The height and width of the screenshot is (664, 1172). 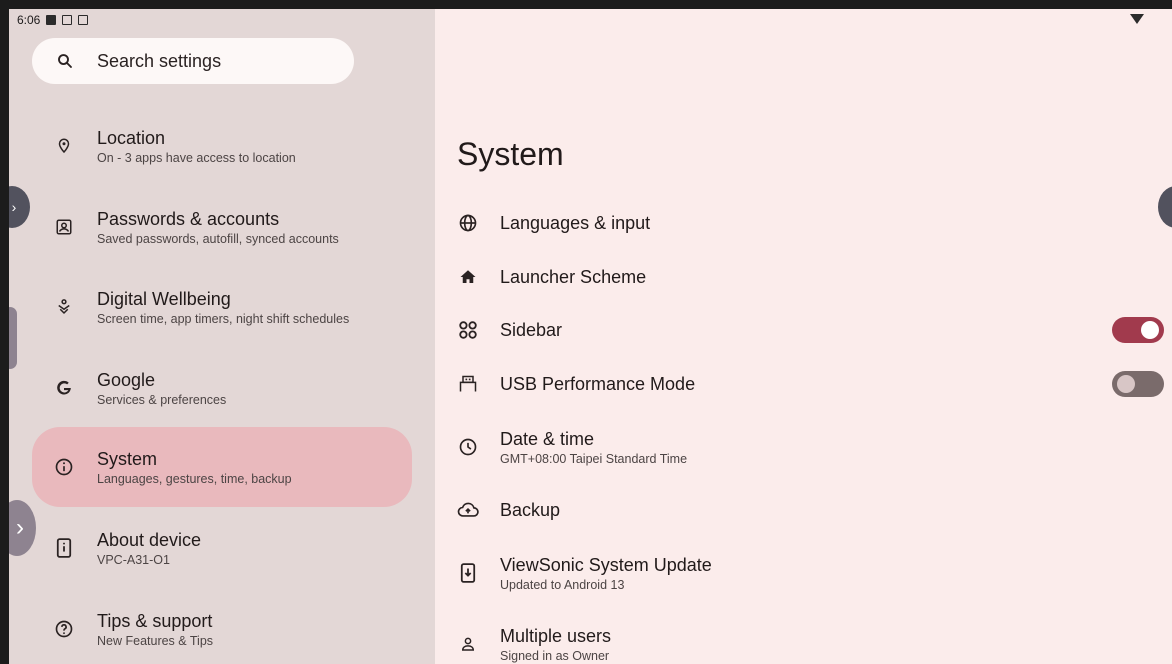 I want to click on sidebar-toggle, so click(x=1138, y=330).